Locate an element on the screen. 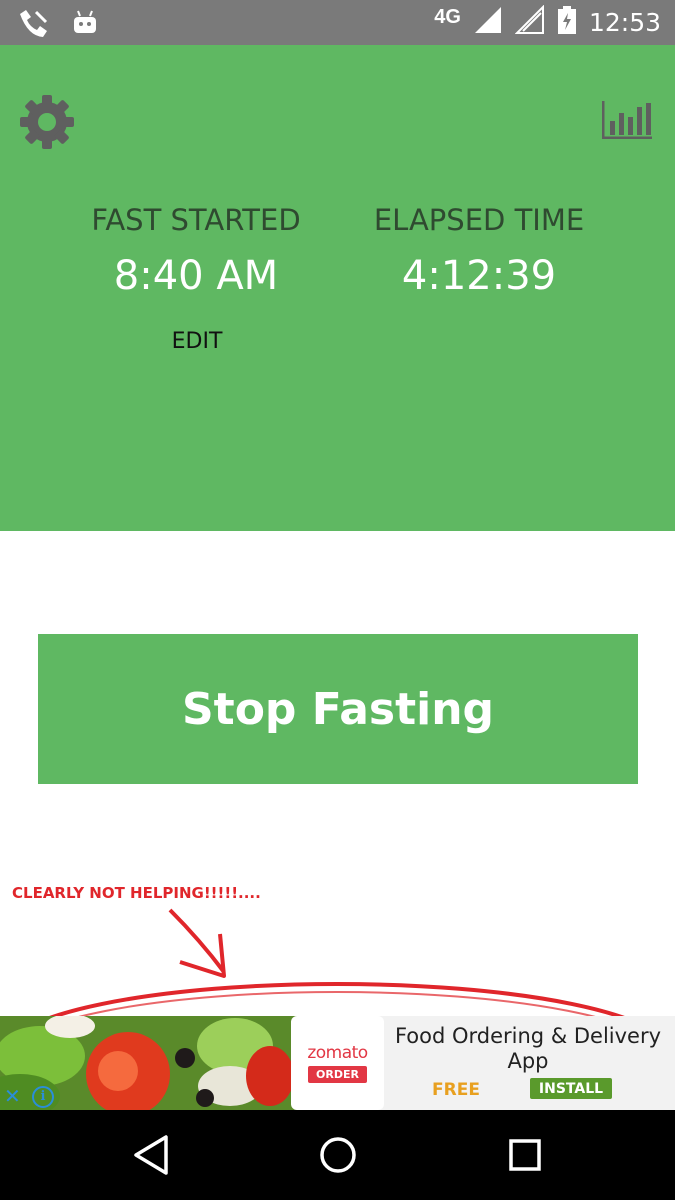 The image size is (675, 1200). stats-button is located at coordinates (627, 121).